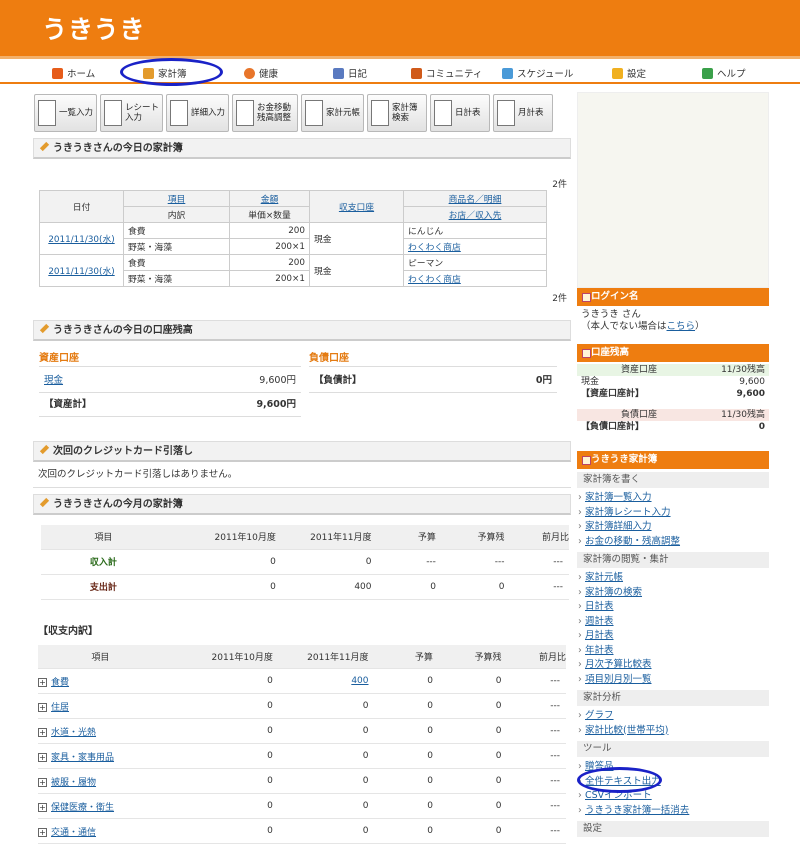 The width and height of the screenshot is (800, 847). I want to click on nav-label: 日記, so click(358, 74).